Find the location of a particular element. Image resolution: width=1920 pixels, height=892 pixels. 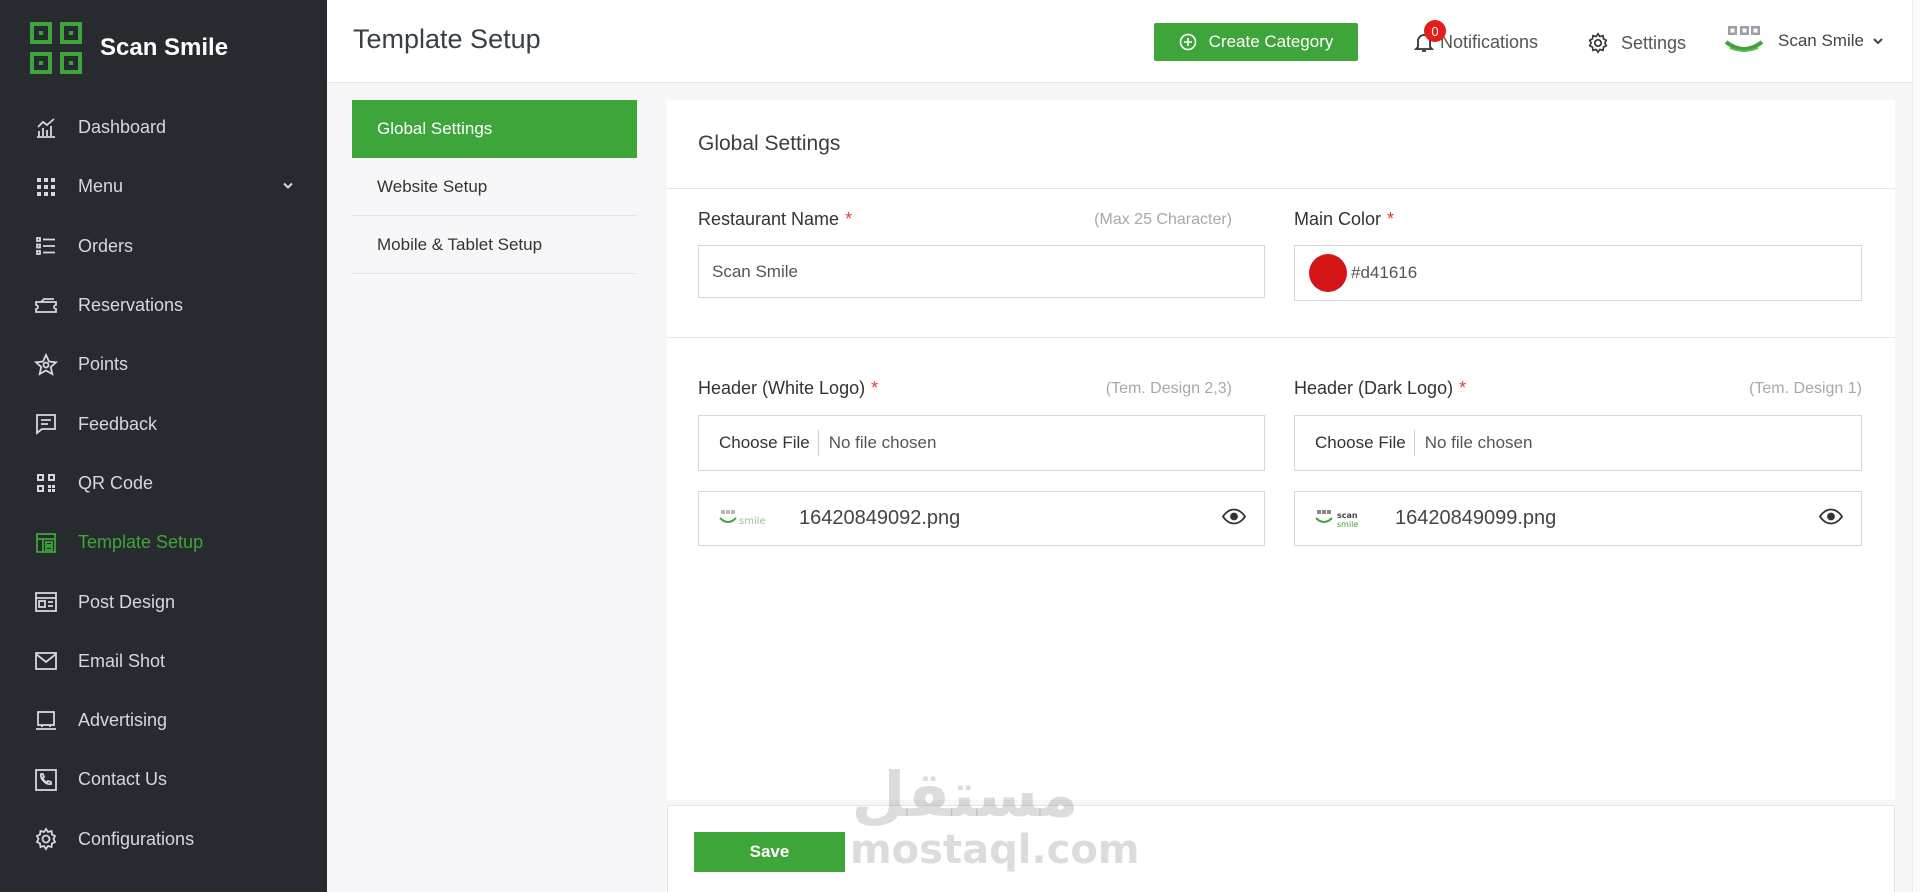

settings-button: Settings is located at coordinates (1636, 43).